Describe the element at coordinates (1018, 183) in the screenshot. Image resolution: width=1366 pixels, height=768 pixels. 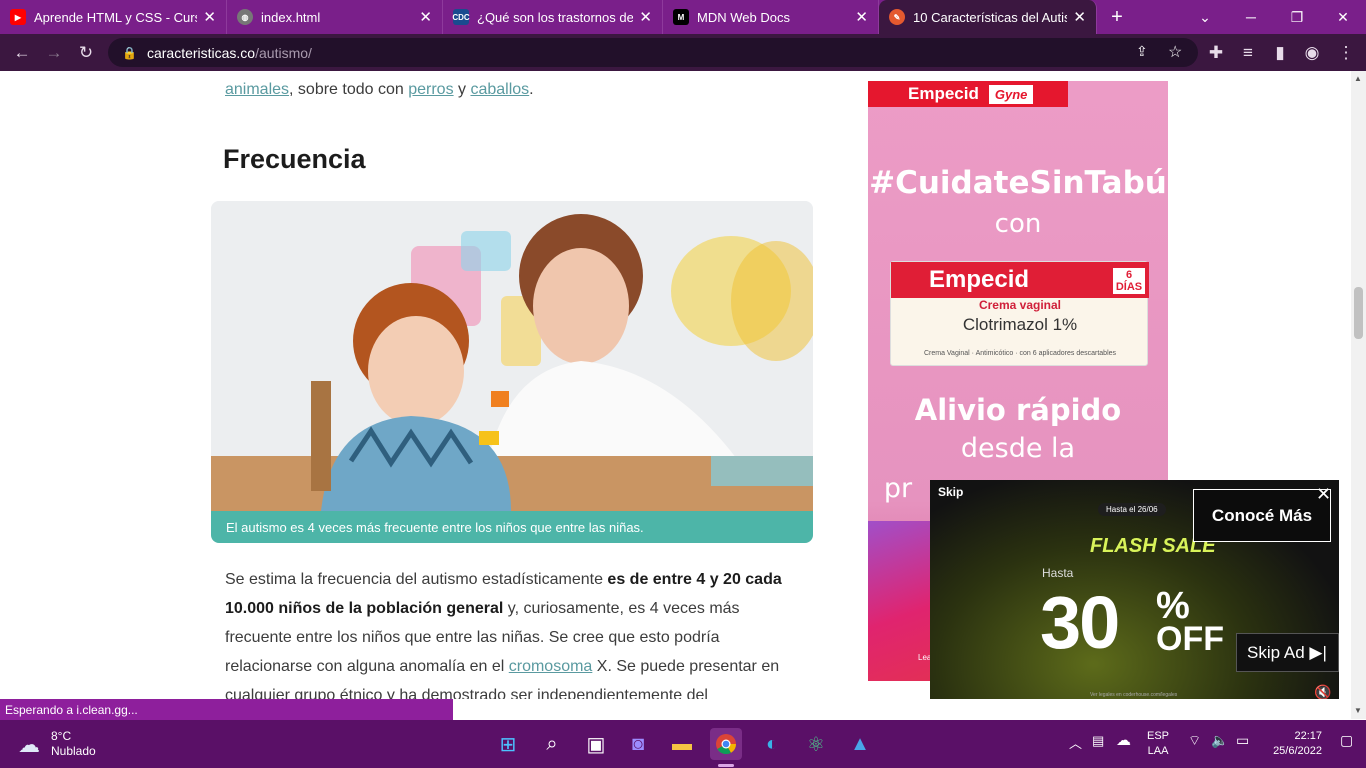
I see `ad-hashtag: #CuidateSinTabú` at that location.